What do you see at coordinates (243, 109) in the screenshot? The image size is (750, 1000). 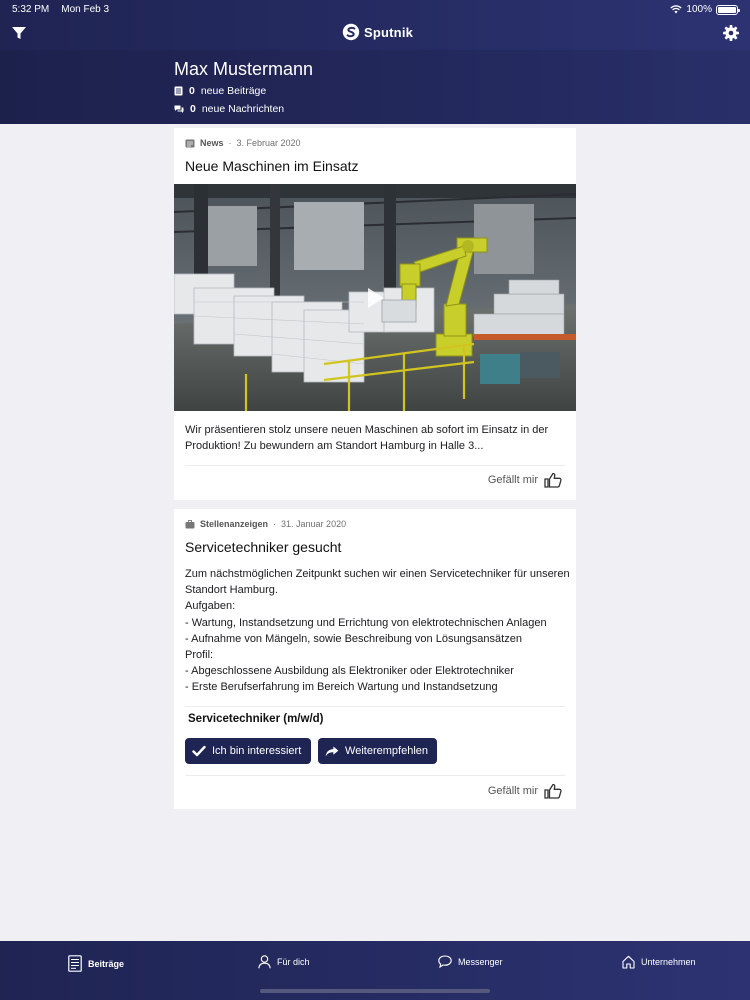 I see `new-messages-label: neue Nachrichten` at bounding box center [243, 109].